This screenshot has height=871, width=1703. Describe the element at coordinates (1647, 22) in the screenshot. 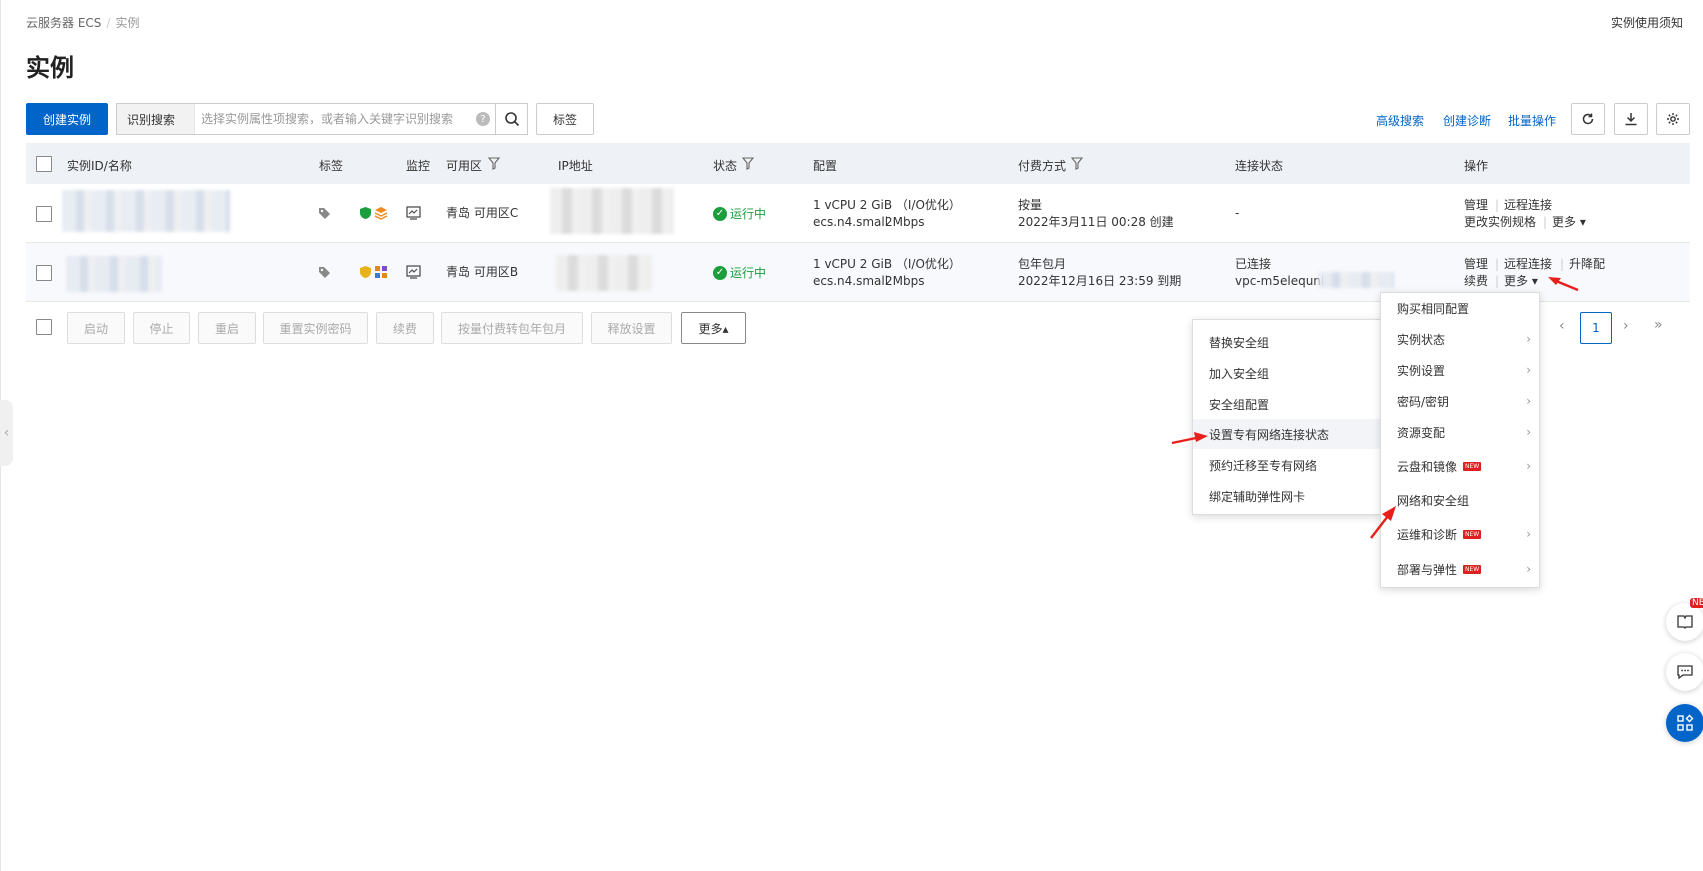

I see `instance-notice-link: 实例使用须知` at that location.